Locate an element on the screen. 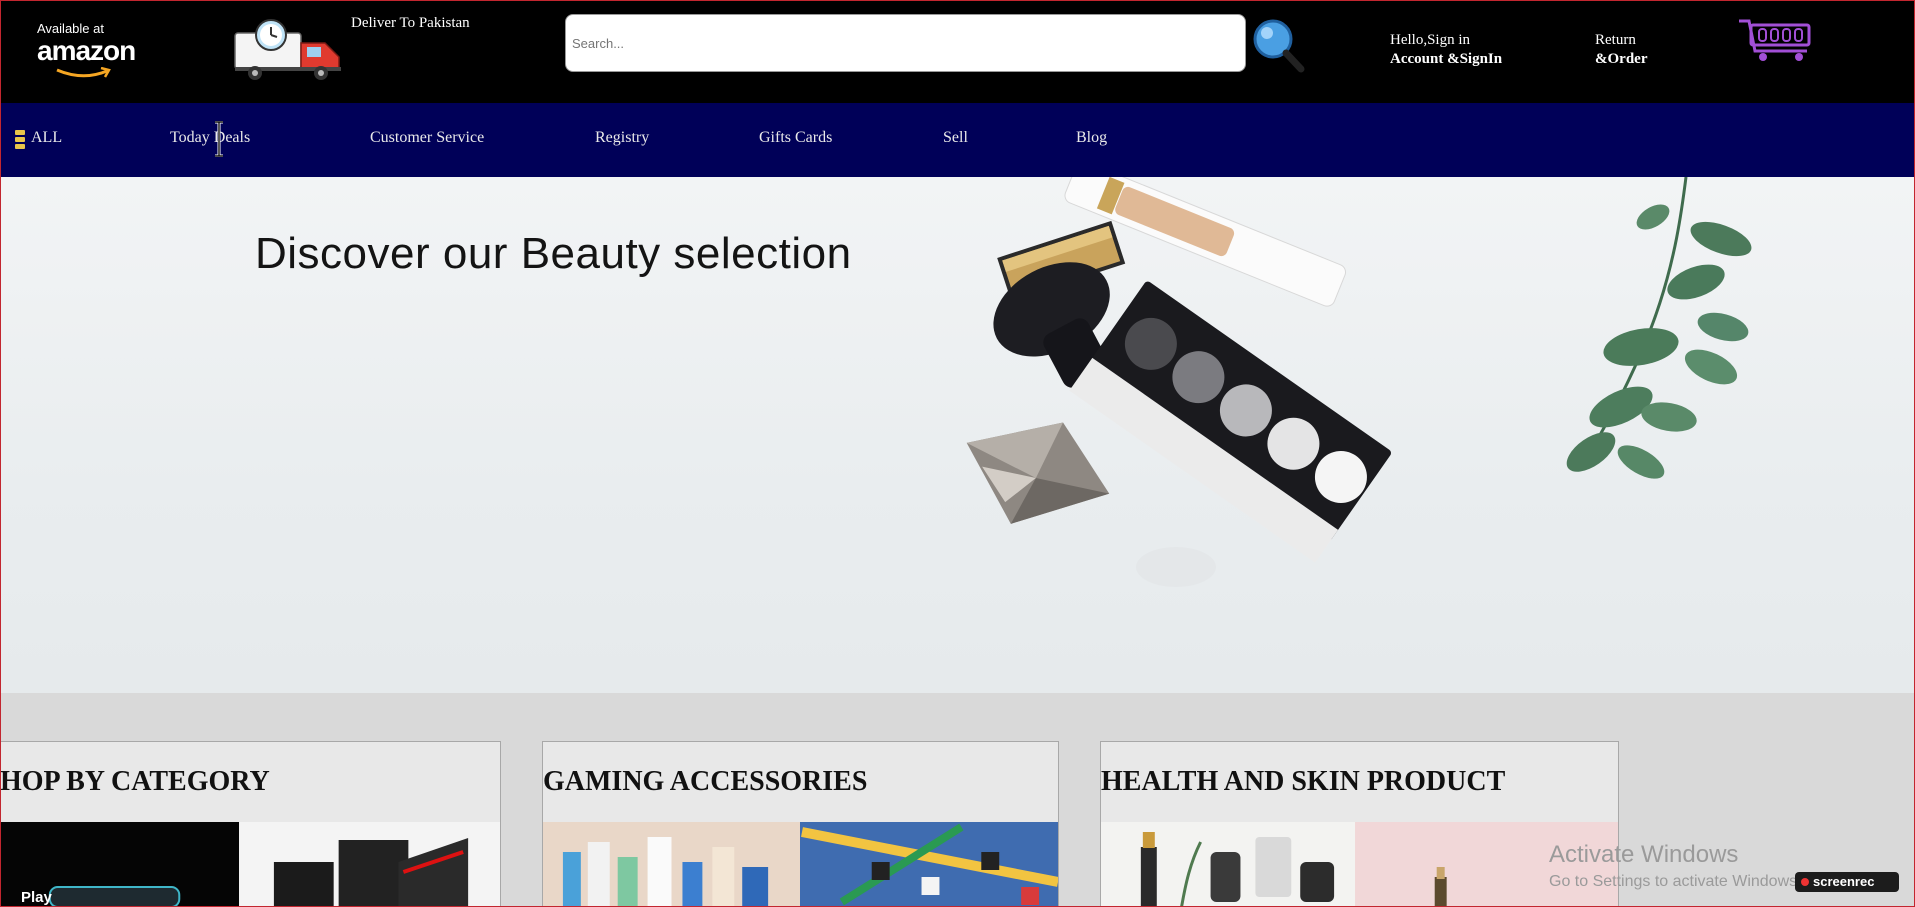  nav-sell: Sell is located at coordinates (955, 138).